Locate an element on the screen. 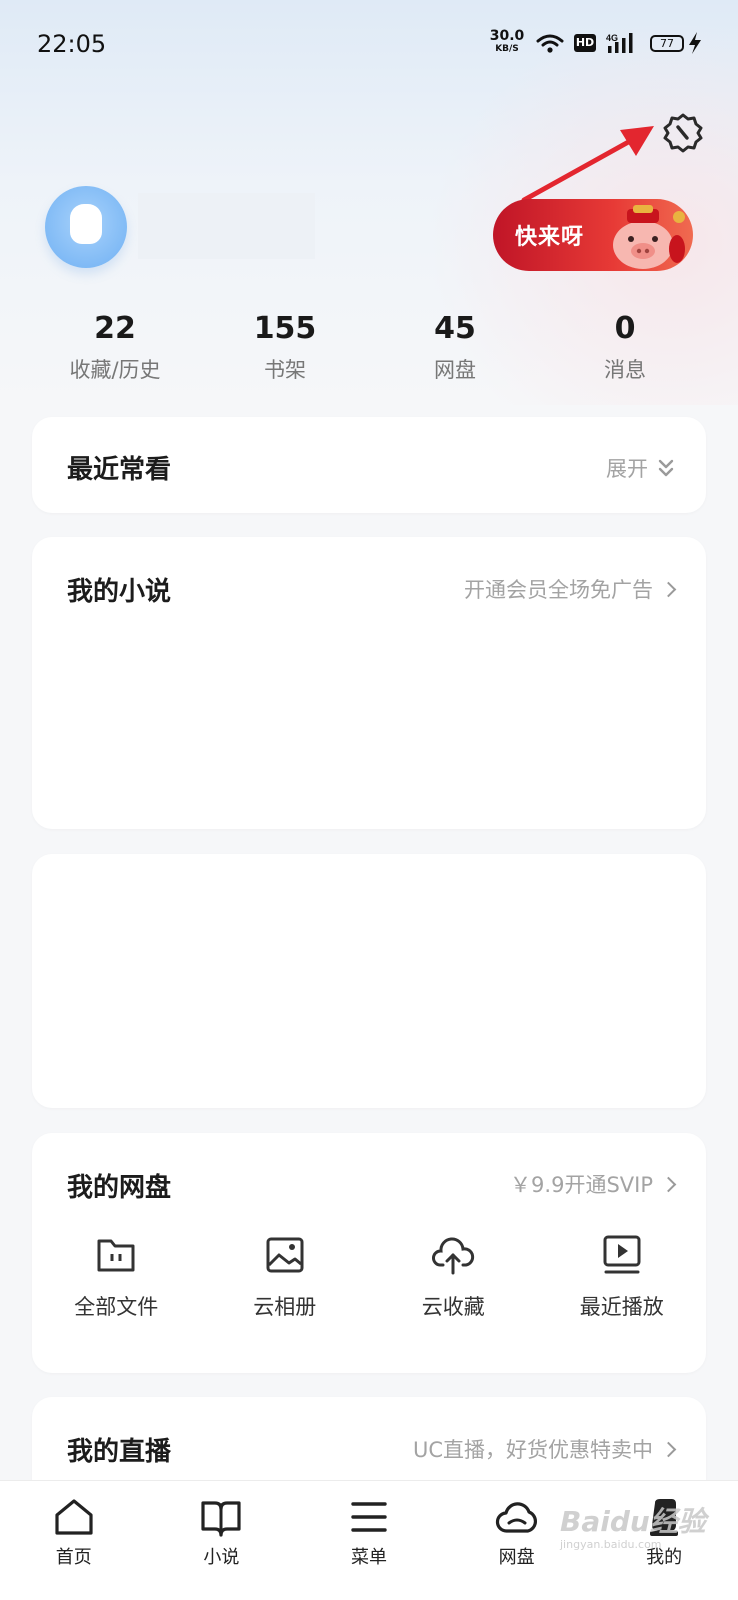 The height and width of the screenshot is (1600, 738). watermark: Baidu经验 is located at coordinates (633, 1521).